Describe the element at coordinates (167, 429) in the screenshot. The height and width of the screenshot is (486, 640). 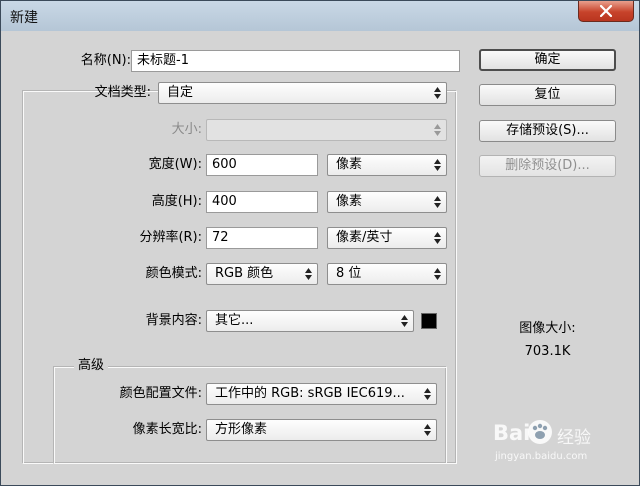
I see `pixel-aspect-label: 像素长宽比:` at that location.